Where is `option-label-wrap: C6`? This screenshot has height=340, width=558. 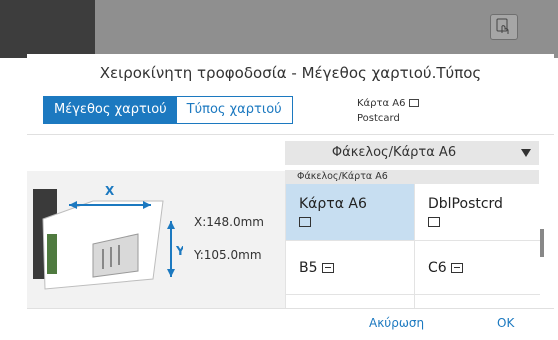 option-label-wrap: C6 is located at coordinates (445, 268).